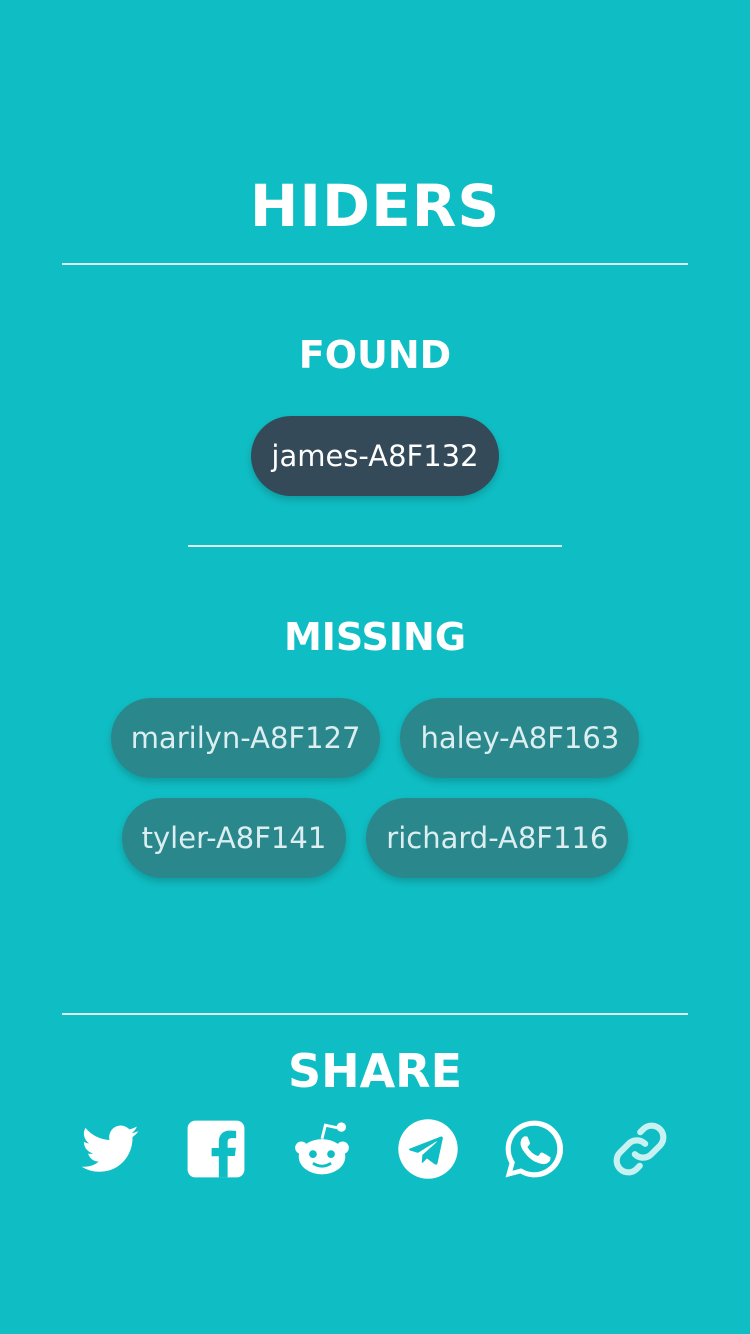 Image resolution: width=750 pixels, height=1334 pixels. I want to click on player-chip-missing: richard-A8F116, so click(497, 838).